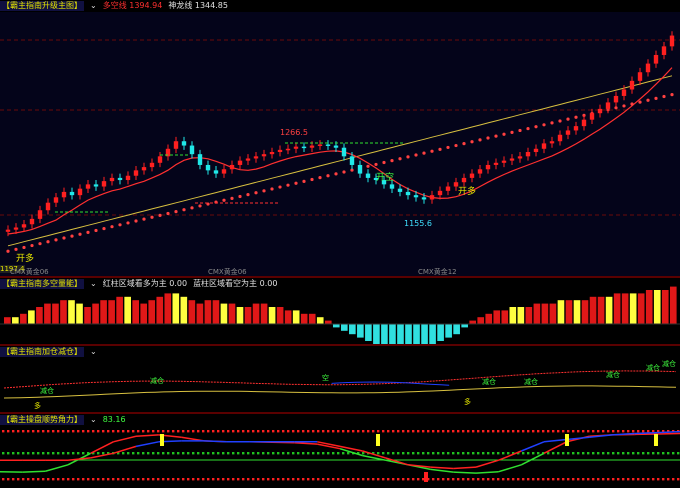  I want to click on price-panel-title: 【霸主指南升级主图】, so click(42, 5).